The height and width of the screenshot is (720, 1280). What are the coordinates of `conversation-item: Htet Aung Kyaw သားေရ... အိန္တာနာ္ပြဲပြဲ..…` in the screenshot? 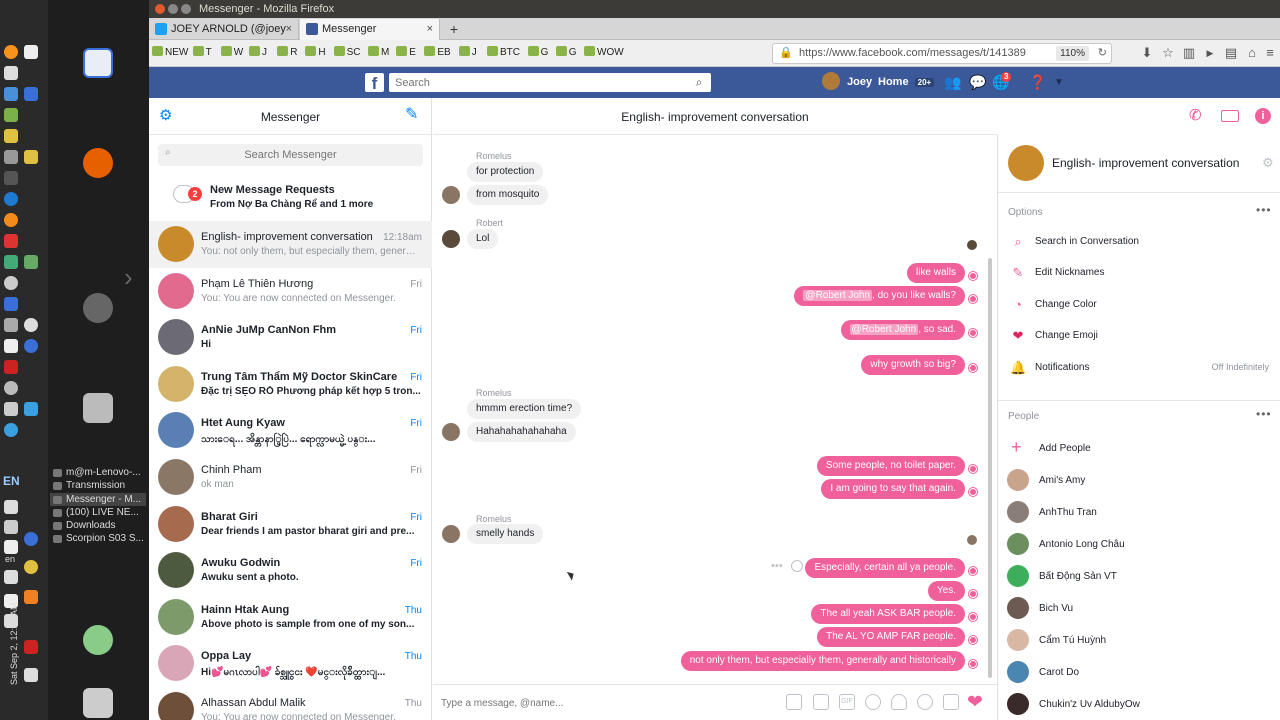 It's located at (290, 430).